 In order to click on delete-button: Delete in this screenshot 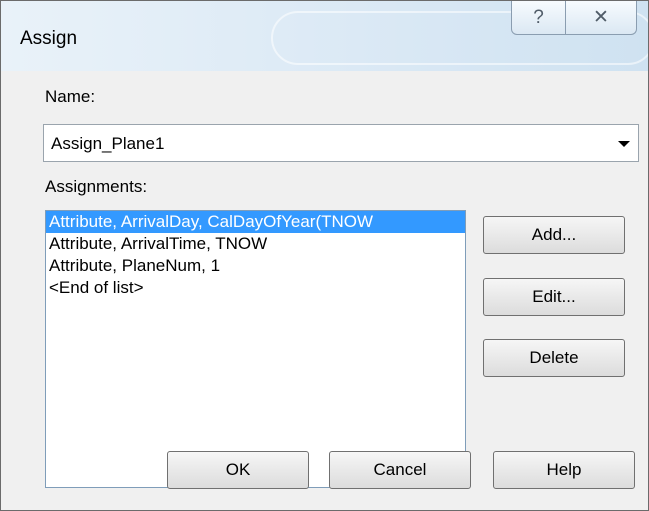, I will do `click(554, 358)`.